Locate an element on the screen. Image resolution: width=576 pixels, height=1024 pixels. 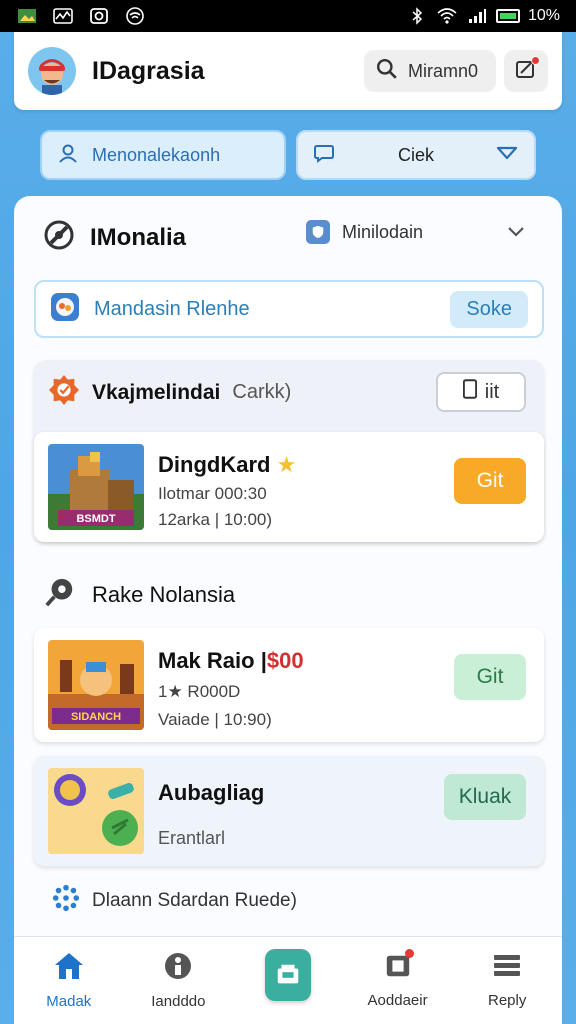
battery-percent: 10% is located at coordinates (543, 15).